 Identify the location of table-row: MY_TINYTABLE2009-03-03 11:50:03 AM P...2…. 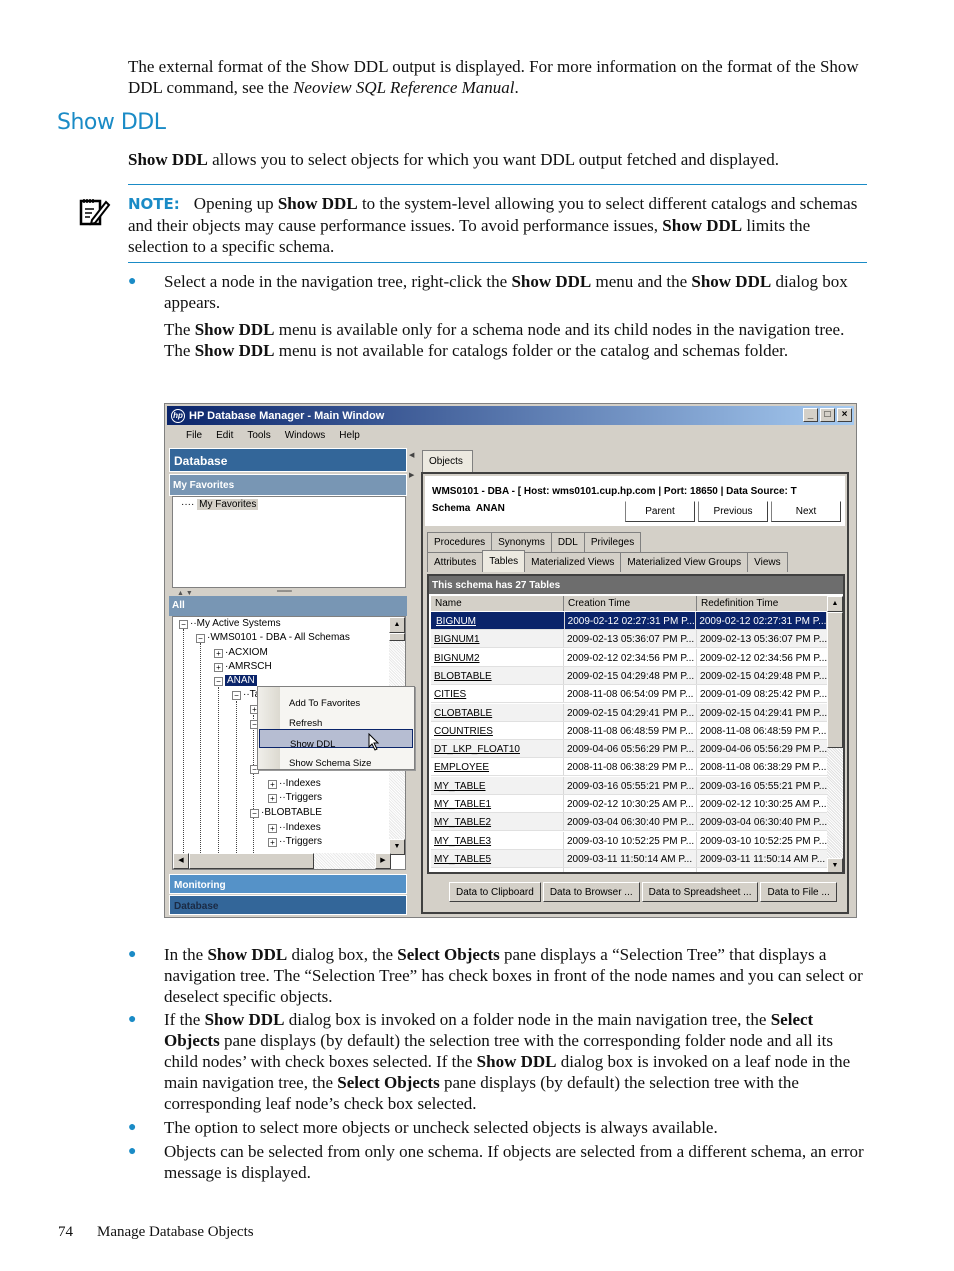
(630, 870).